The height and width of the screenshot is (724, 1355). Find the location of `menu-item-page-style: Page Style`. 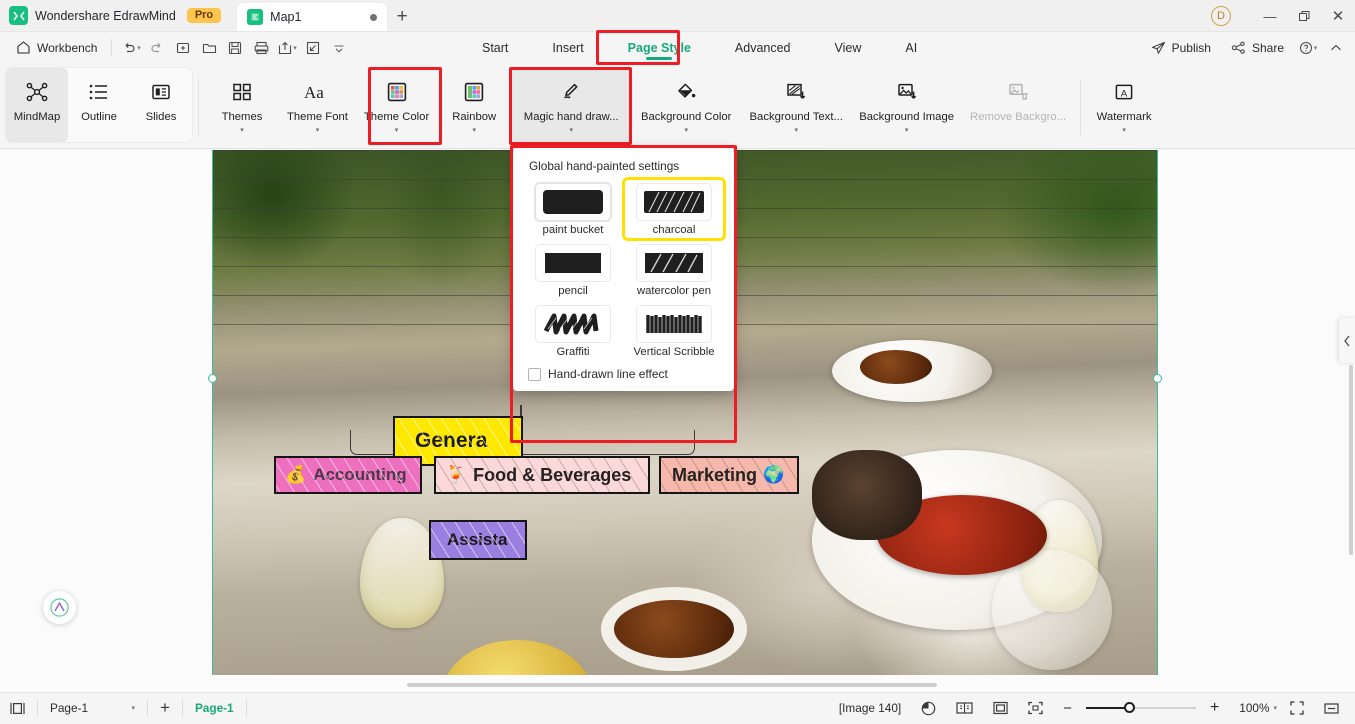

menu-item-page-style: Page Style is located at coordinates (659, 47).